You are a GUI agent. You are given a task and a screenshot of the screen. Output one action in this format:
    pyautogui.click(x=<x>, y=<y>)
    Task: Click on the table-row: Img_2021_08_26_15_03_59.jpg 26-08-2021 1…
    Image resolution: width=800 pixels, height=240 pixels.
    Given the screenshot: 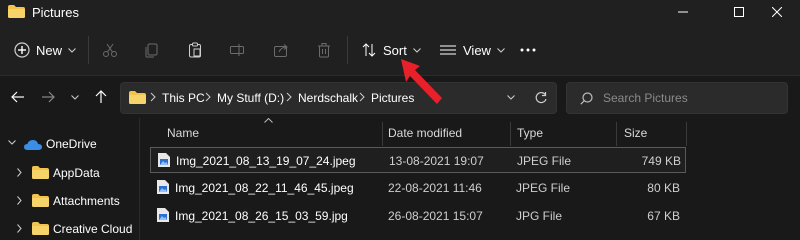 What is the action you would take?
    pyautogui.click(x=418, y=216)
    